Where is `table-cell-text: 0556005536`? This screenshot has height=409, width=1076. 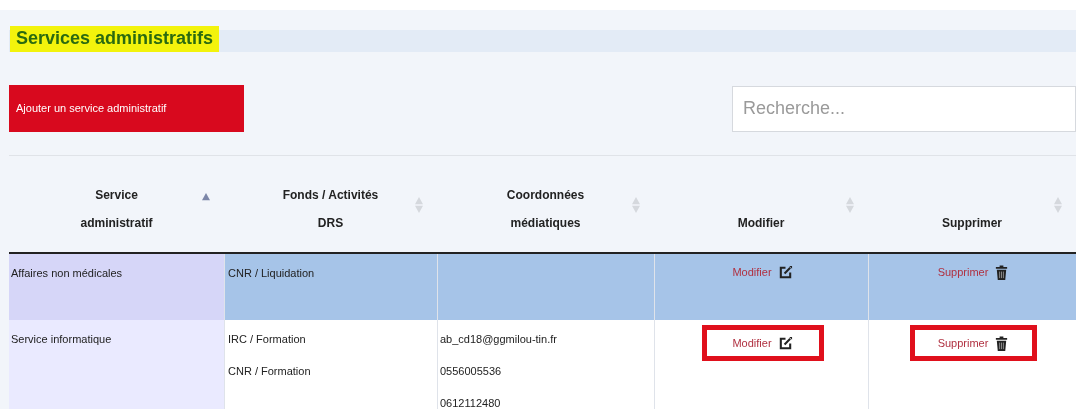 table-cell-text: 0556005536 is located at coordinates (471, 371).